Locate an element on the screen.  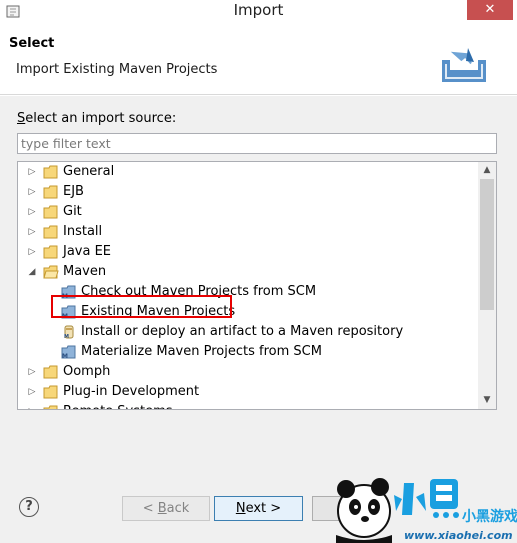
next-button: Next > is located at coordinates (258, 508).